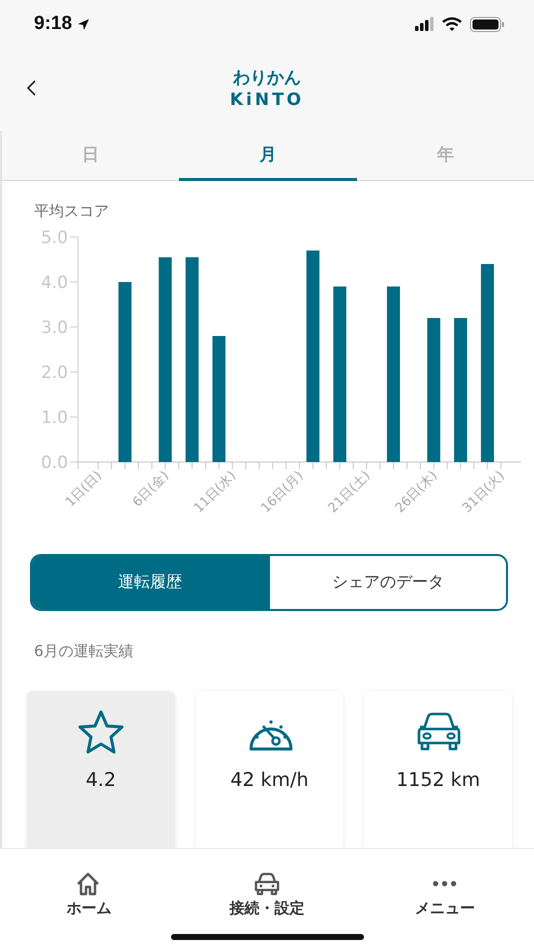  What do you see at coordinates (101, 780) in the screenshot?
I see `stat-value: 4.2` at bounding box center [101, 780].